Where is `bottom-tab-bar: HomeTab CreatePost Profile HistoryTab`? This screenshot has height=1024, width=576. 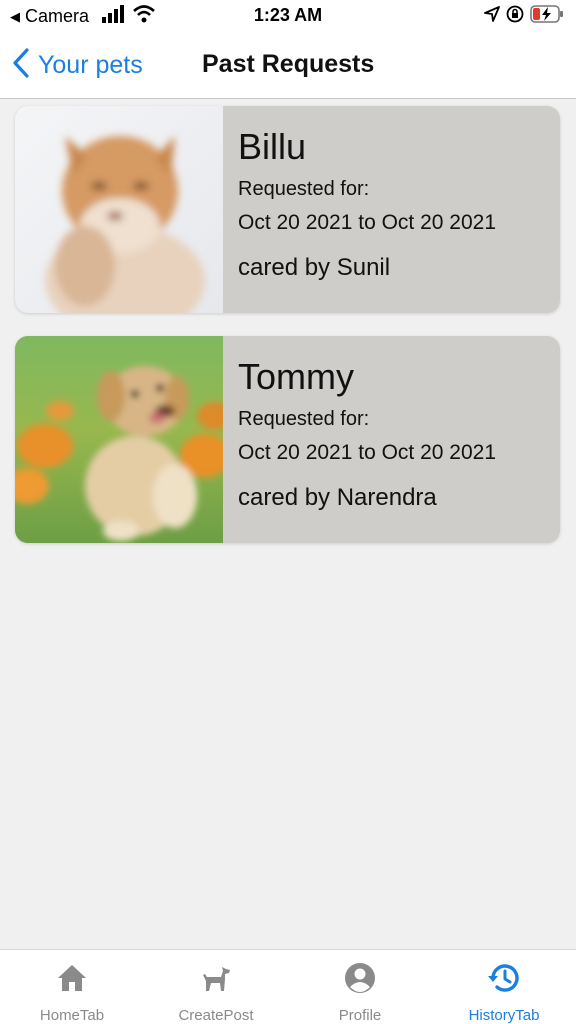 bottom-tab-bar: HomeTab CreatePost Profile HistoryTab is located at coordinates (288, 986).